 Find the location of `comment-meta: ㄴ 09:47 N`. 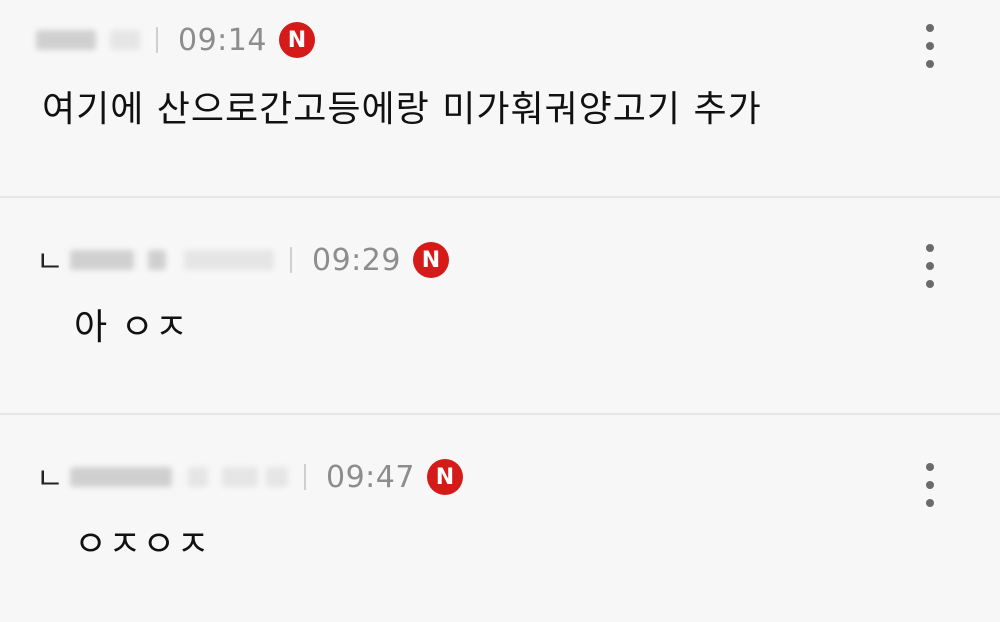

comment-meta: ㄴ 09:47 N is located at coordinates (249, 477).